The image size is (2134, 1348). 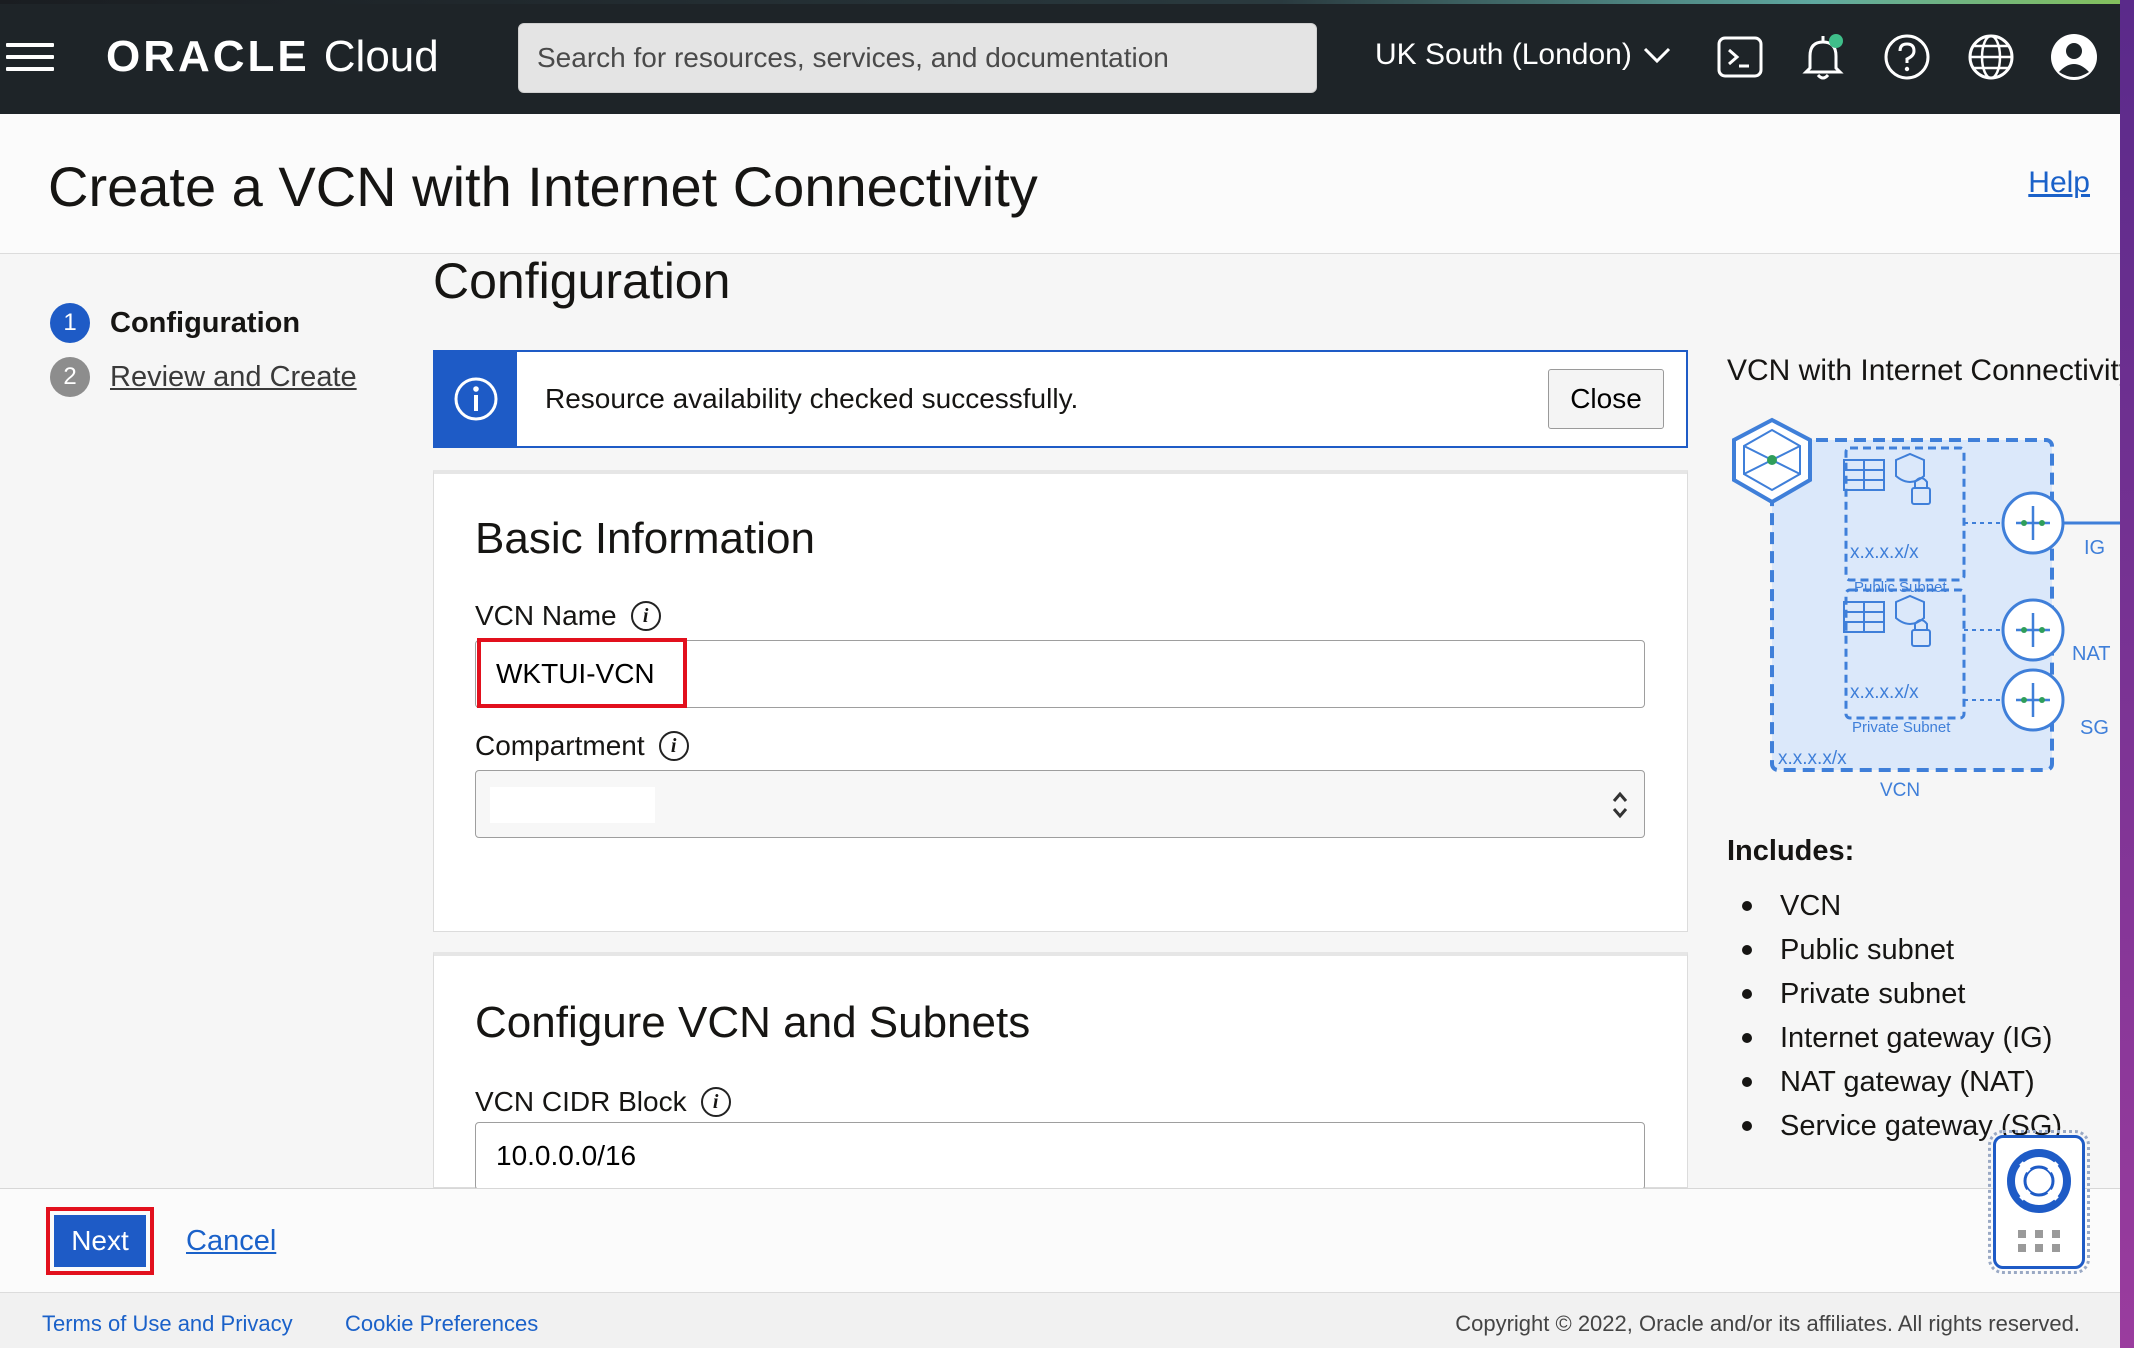 I want to click on region-selector: UK South (London), so click(x=1523, y=55).